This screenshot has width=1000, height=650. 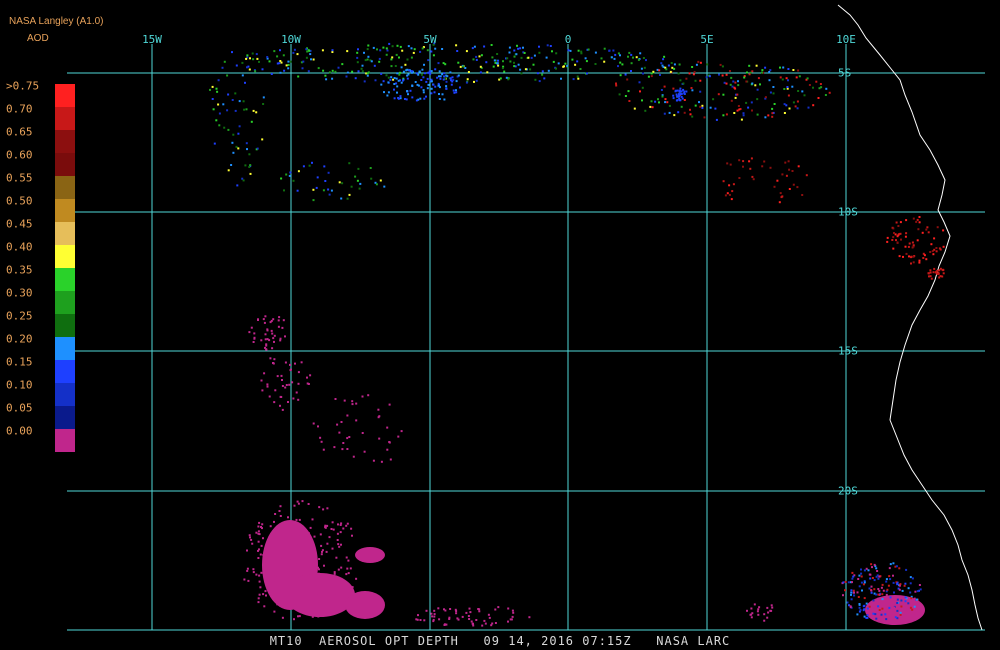 I want to click on legend-label: 0.35, so click(x=19, y=270).